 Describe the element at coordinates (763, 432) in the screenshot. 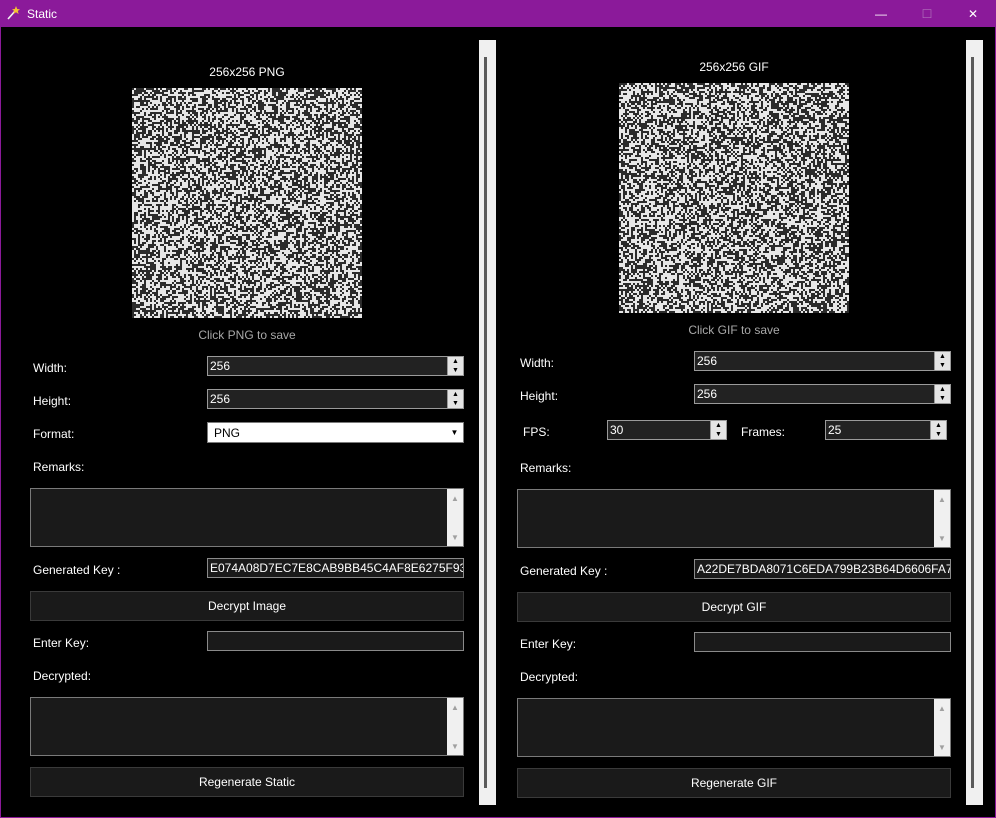

I see `gif-frames-label: Frames:` at that location.